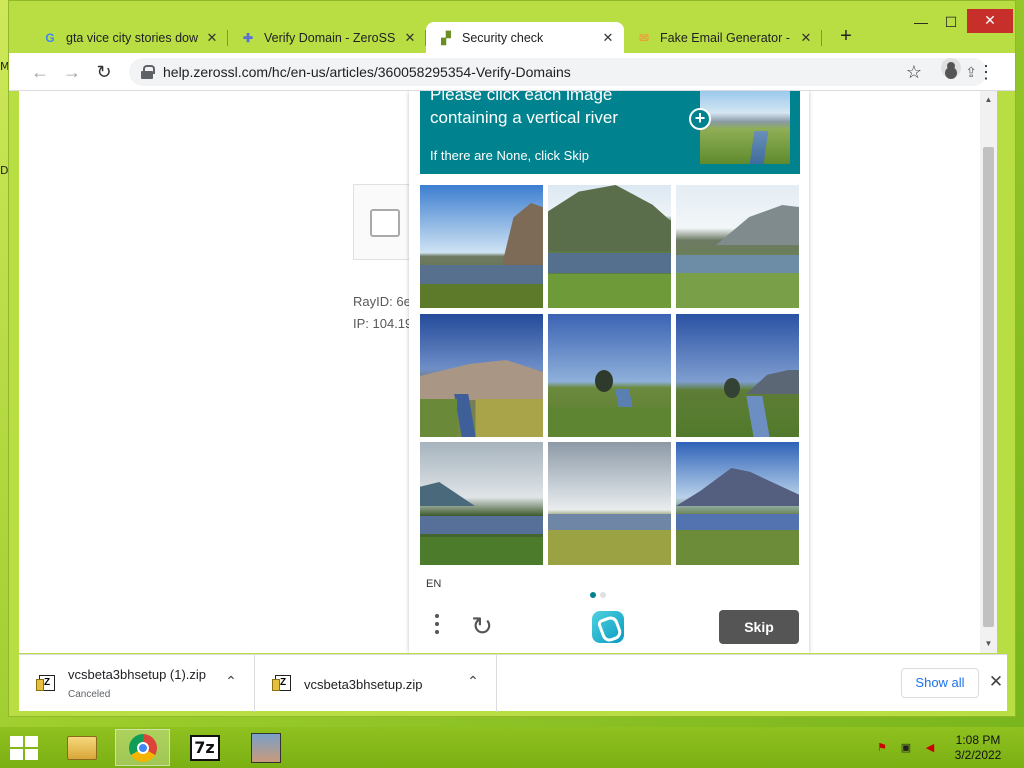 The image size is (1024, 768). What do you see at coordinates (996, 682) in the screenshot?
I see `close-shelf-icon: ✕` at bounding box center [996, 682].